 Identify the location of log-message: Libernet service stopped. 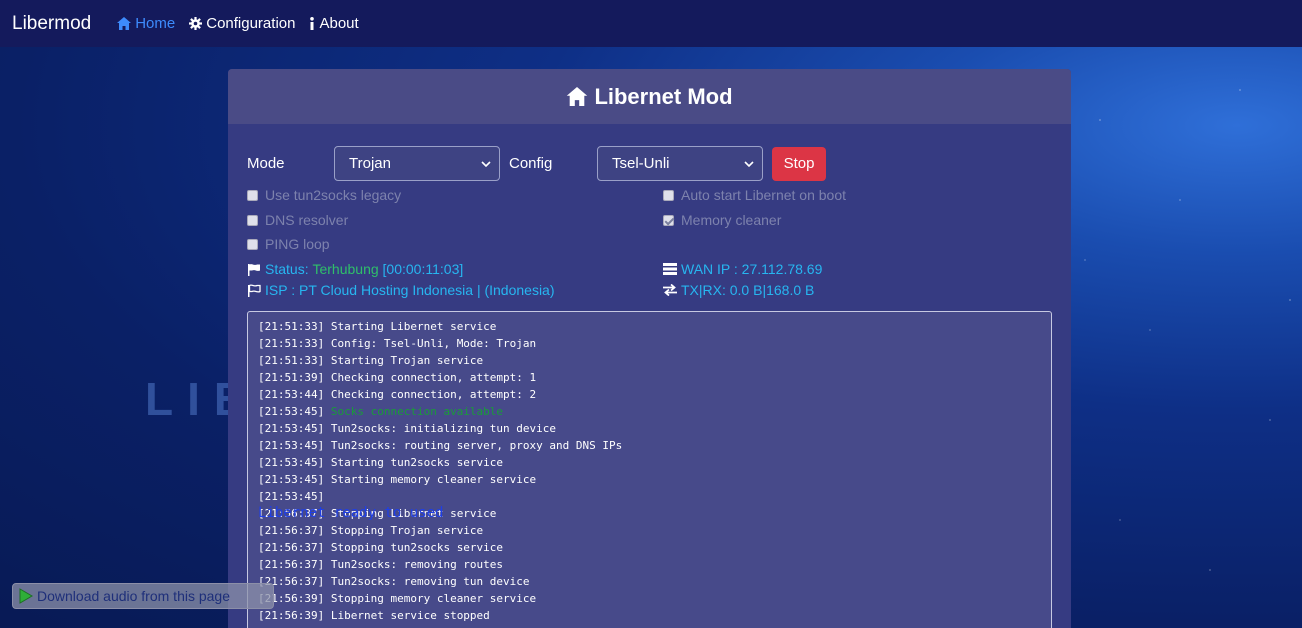
(410, 615).